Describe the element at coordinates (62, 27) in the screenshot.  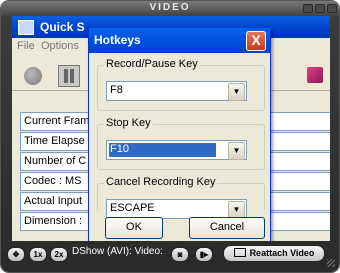
I see `app-title: Quick S` at that location.